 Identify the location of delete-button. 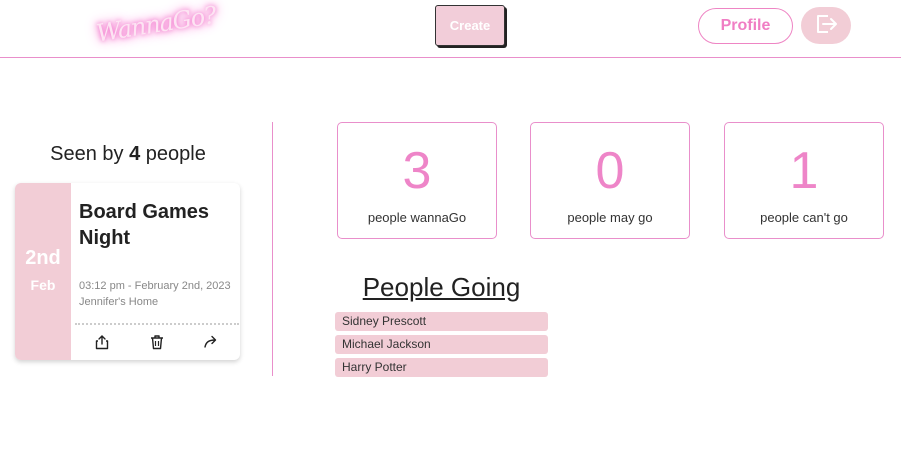
(157, 344).